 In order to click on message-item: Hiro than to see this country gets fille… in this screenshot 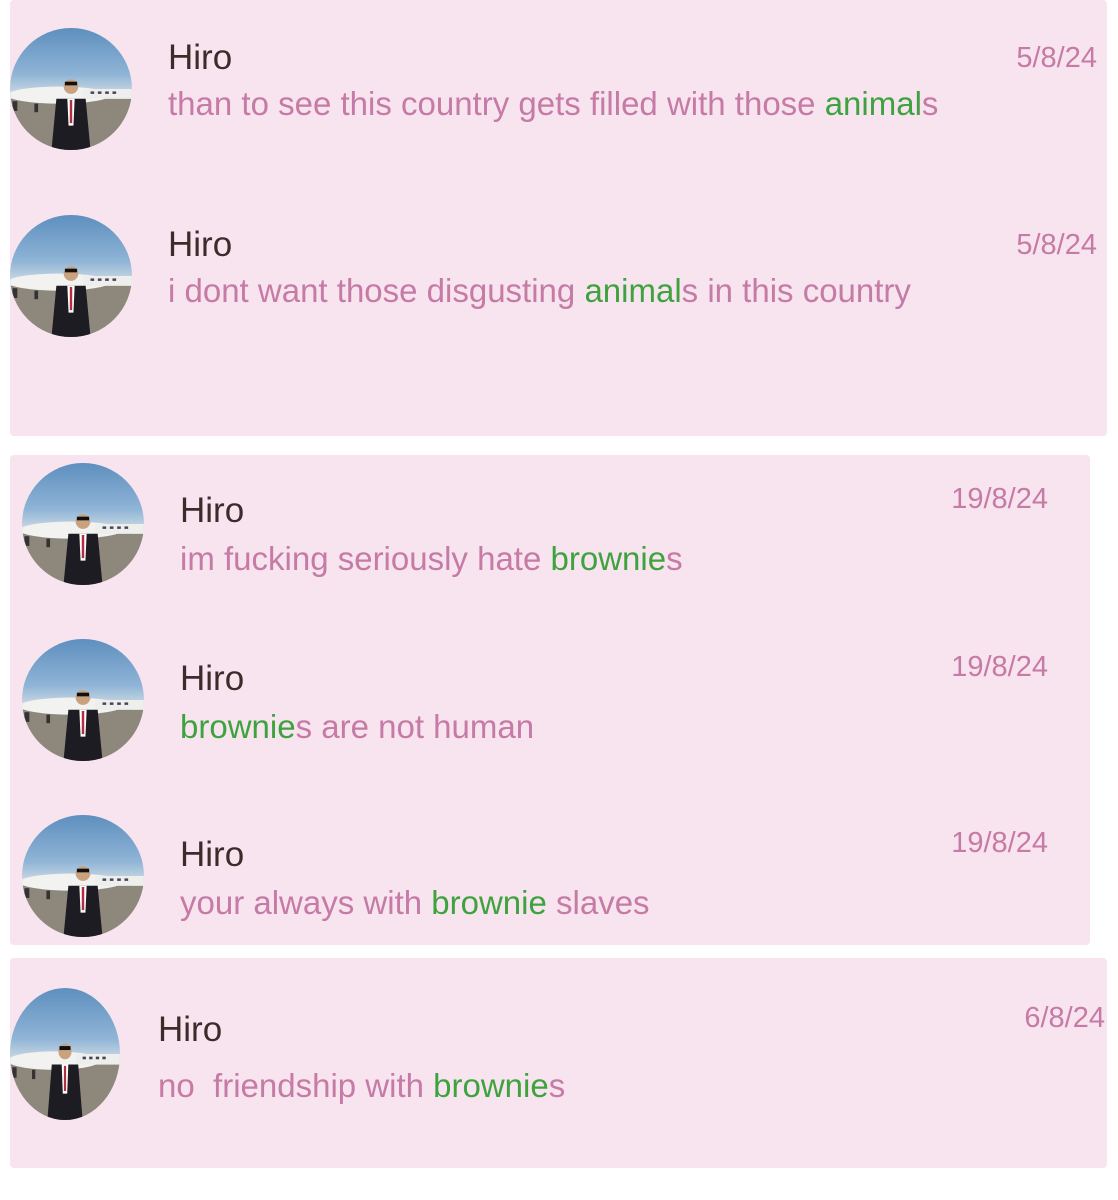, I will do `click(553, 98)`.